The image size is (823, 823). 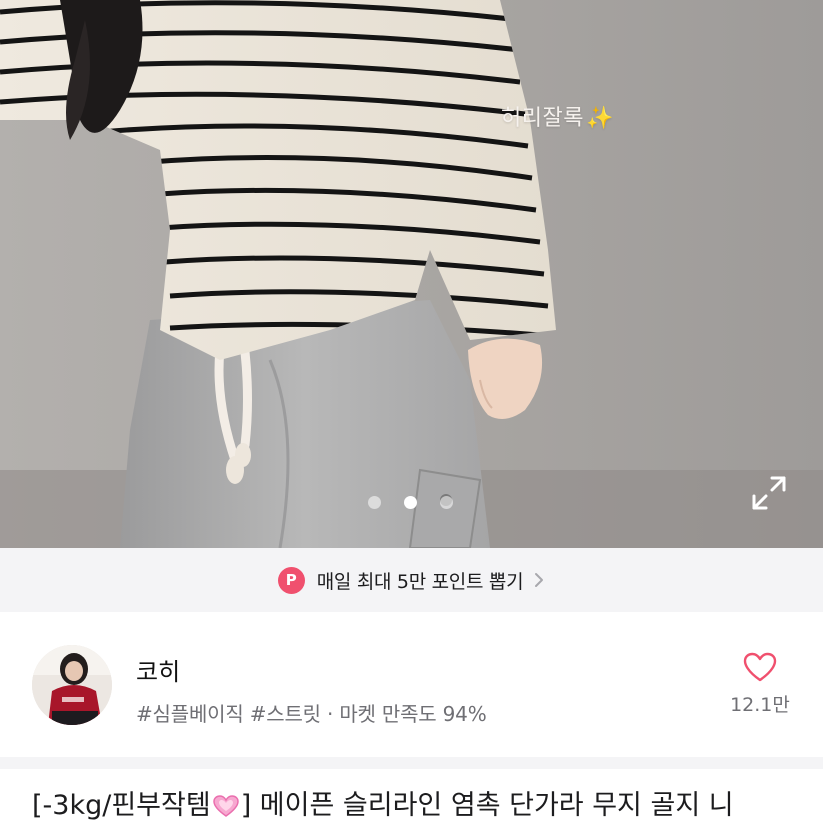 What do you see at coordinates (539, 580) in the screenshot?
I see `chevron-right-icon` at bounding box center [539, 580].